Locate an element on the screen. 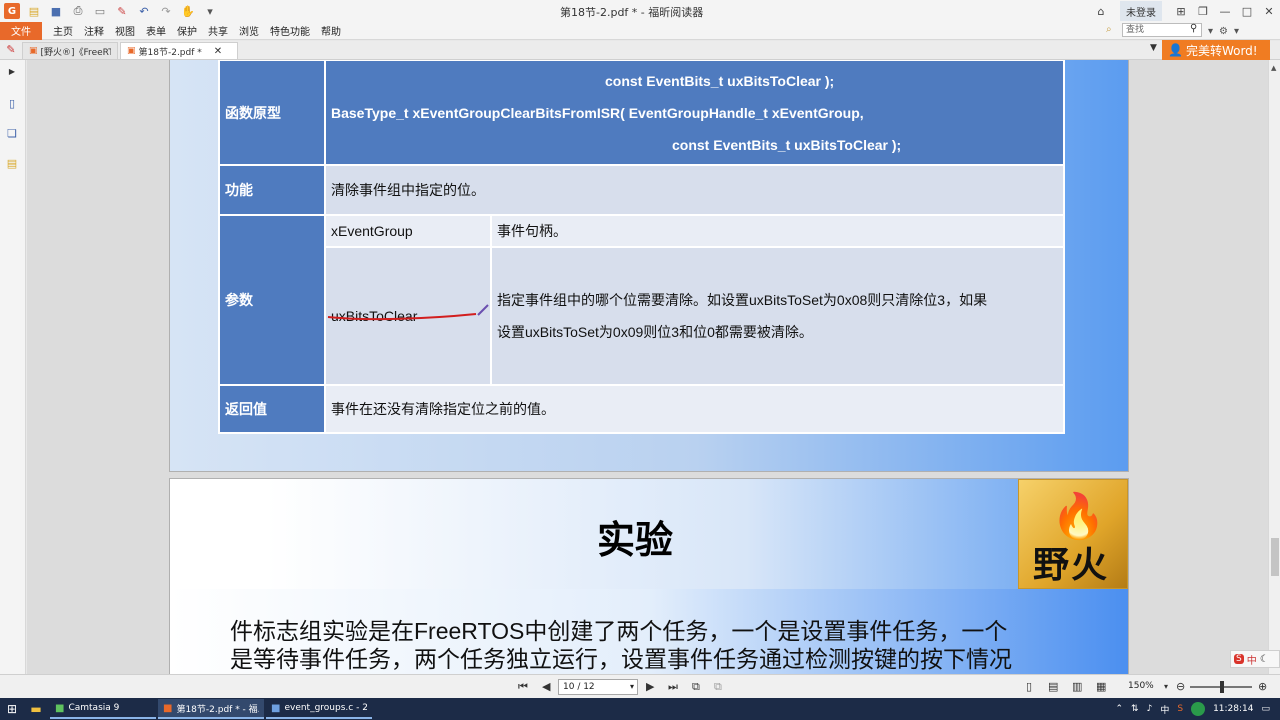 The height and width of the screenshot is (720, 1280). first-page-icon: ⏮ is located at coordinates (523, 687).